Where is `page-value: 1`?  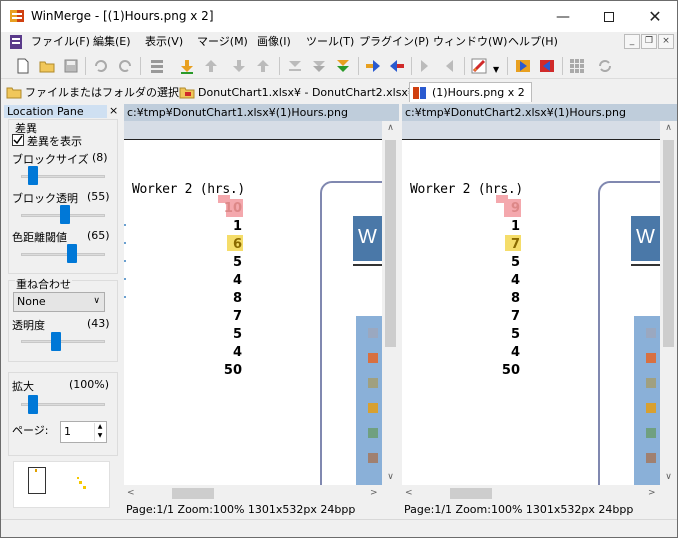 page-value: 1 is located at coordinates (67, 431).